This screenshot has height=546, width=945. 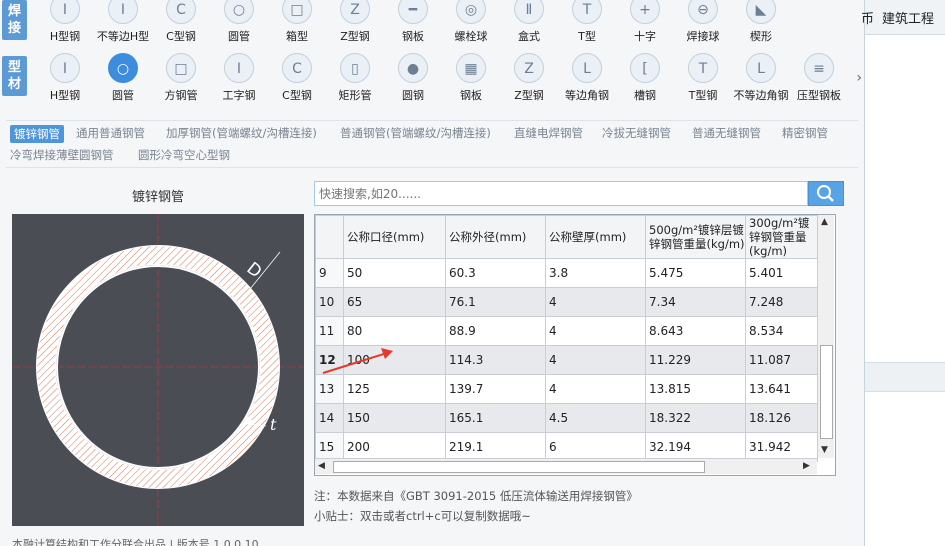 What do you see at coordinates (558, 194) in the screenshot?
I see `search-input` at bounding box center [558, 194].